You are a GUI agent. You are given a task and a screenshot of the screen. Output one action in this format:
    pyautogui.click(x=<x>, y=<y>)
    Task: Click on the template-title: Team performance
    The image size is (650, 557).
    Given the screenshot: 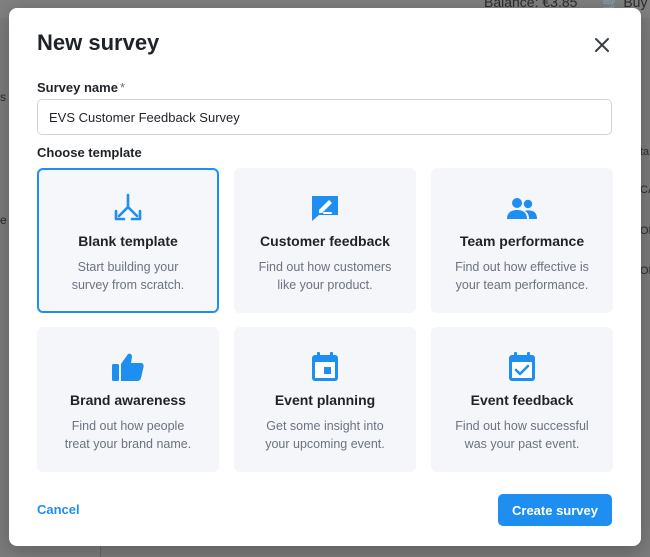 What is the action you would take?
    pyautogui.click(x=522, y=241)
    